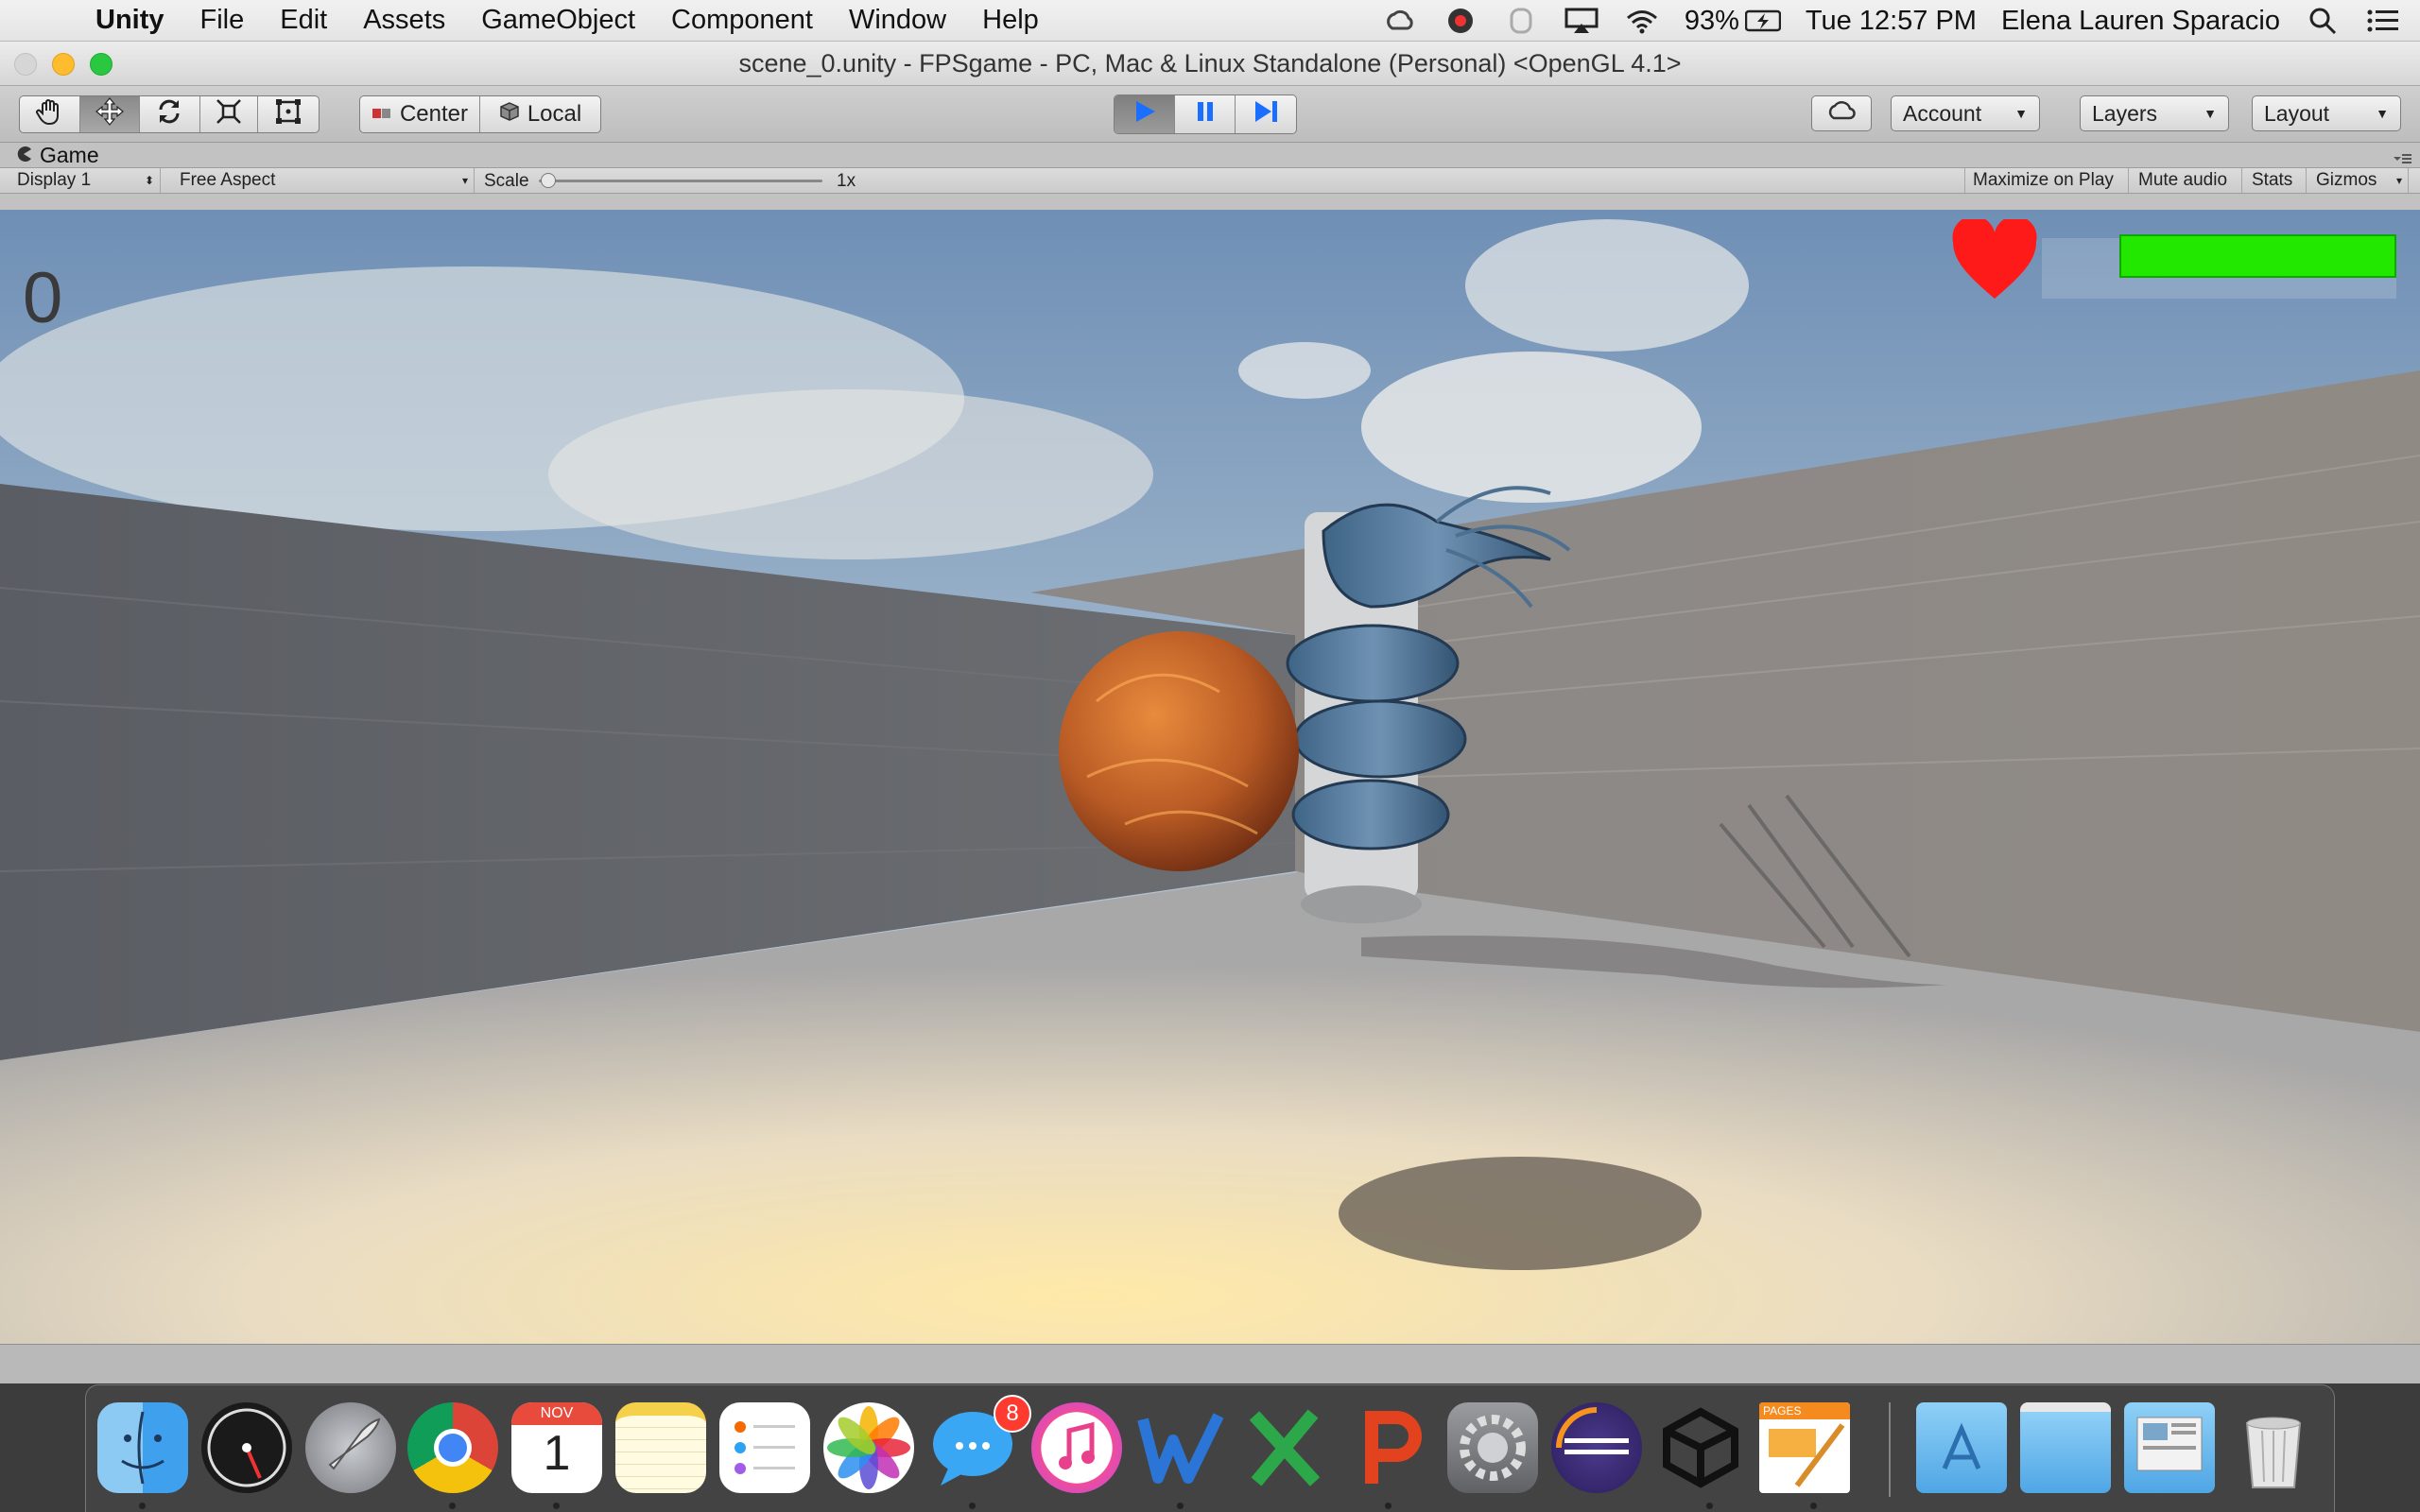 The image size is (2420, 1512). What do you see at coordinates (101, 64) in the screenshot?
I see `zoom-window-button` at bounding box center [101, 64].